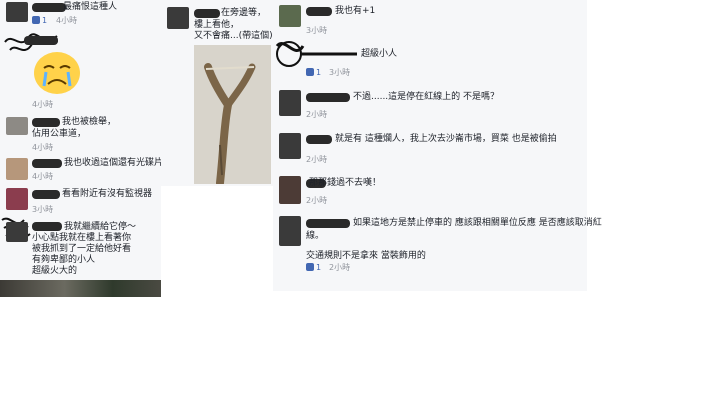  I want to click on middle-comment-panel: 在旁邊等， 樓上看他， 又不會痛...(帶這個), so click(217, 93).